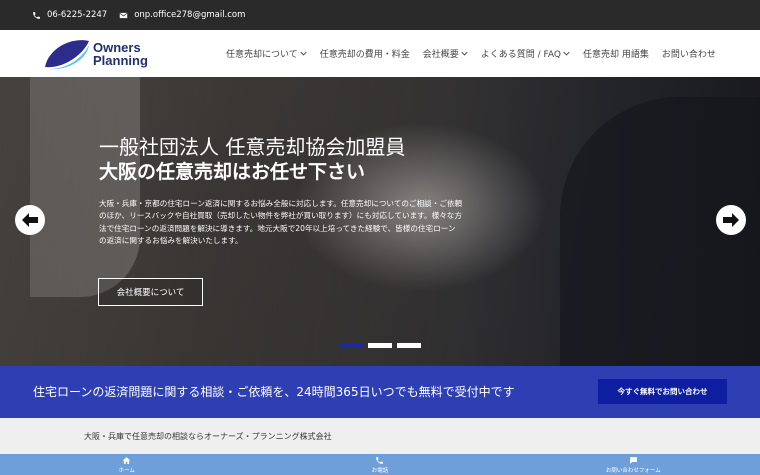 This screenshot has height=475, width=760. I want to click on bottom-nav-home: ホーム, so click(126, 464).